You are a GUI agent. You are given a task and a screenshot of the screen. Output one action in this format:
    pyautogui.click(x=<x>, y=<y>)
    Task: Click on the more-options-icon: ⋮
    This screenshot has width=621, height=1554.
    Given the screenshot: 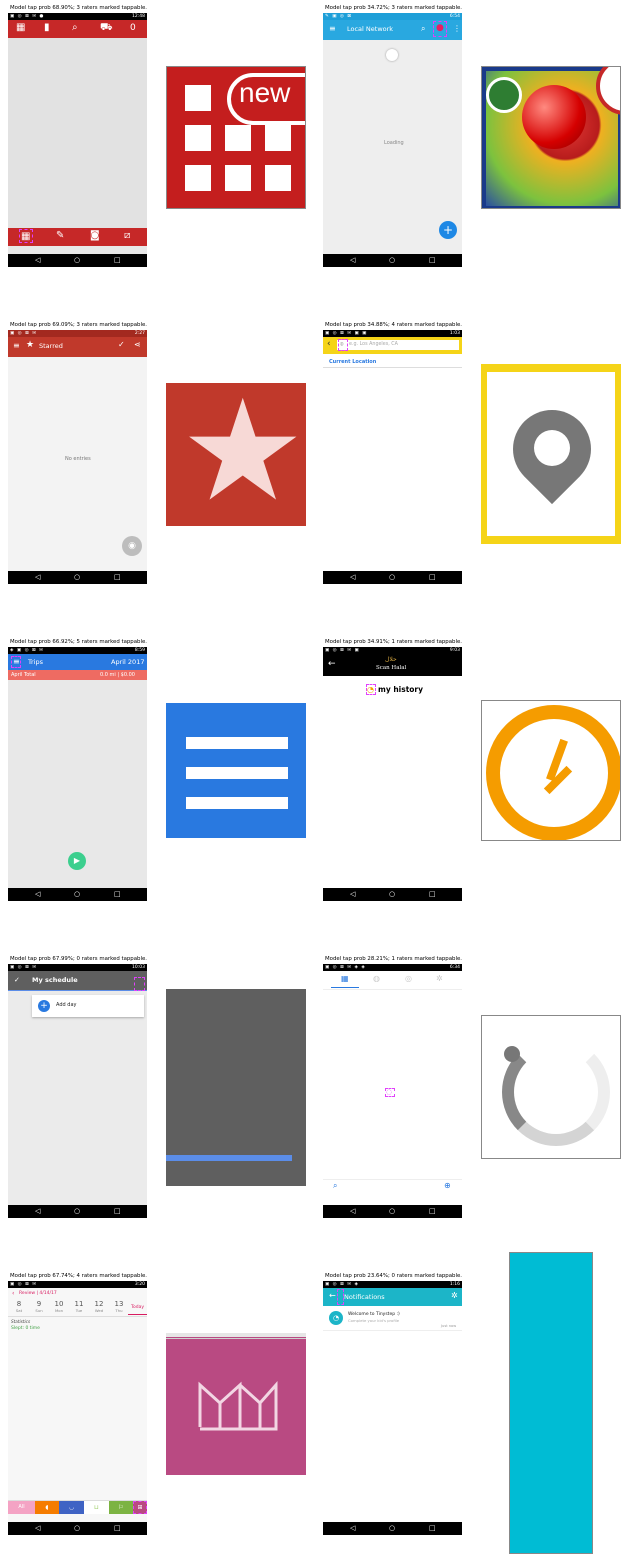 What is the action you would take?
    pyautogui.click(x=457, y=28)
    